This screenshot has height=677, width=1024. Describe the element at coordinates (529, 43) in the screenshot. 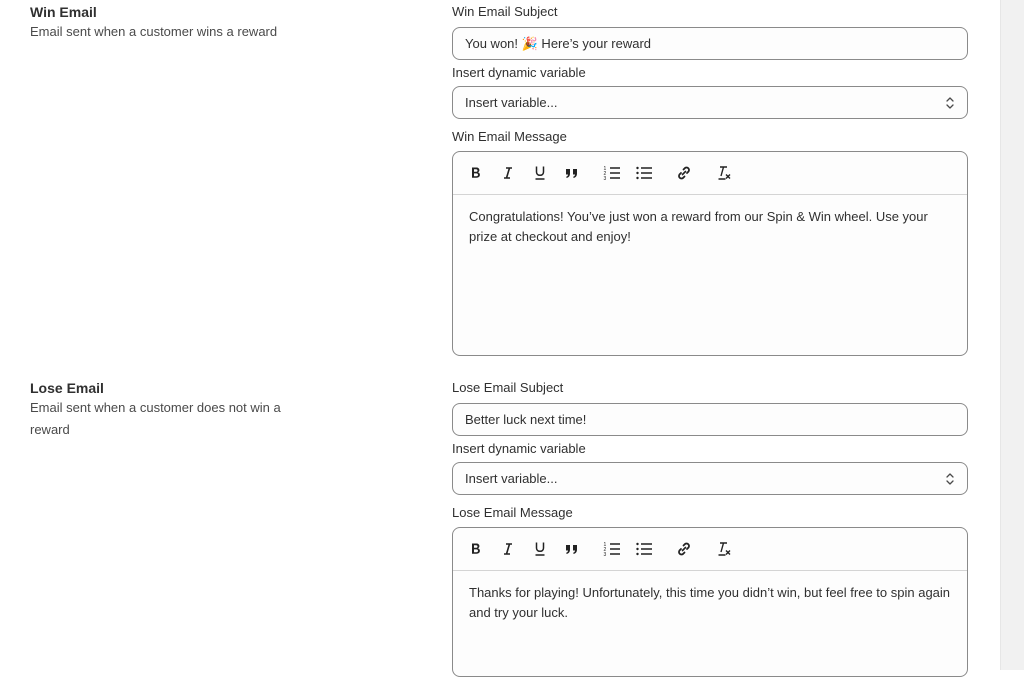

I see `party-popper-icon: 🎉` at that location.